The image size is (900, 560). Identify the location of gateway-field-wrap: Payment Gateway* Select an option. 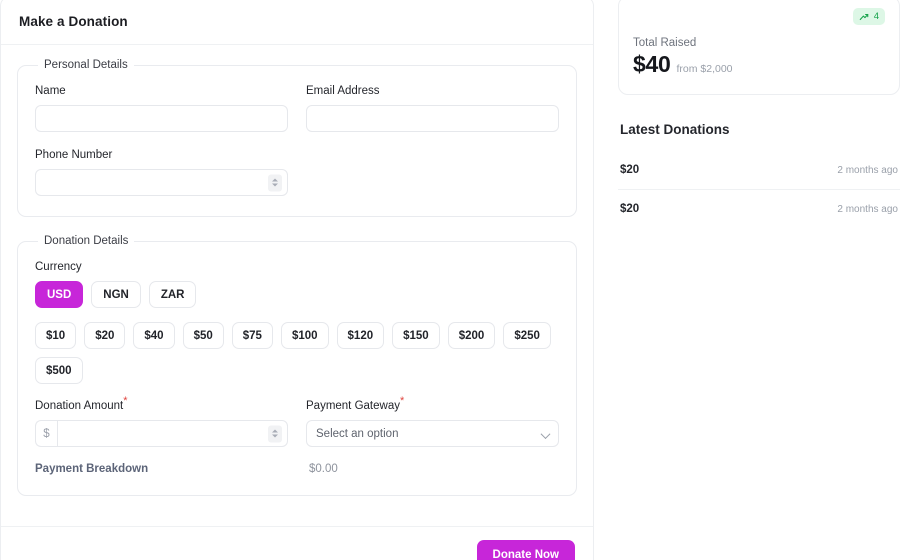
(432, 421).